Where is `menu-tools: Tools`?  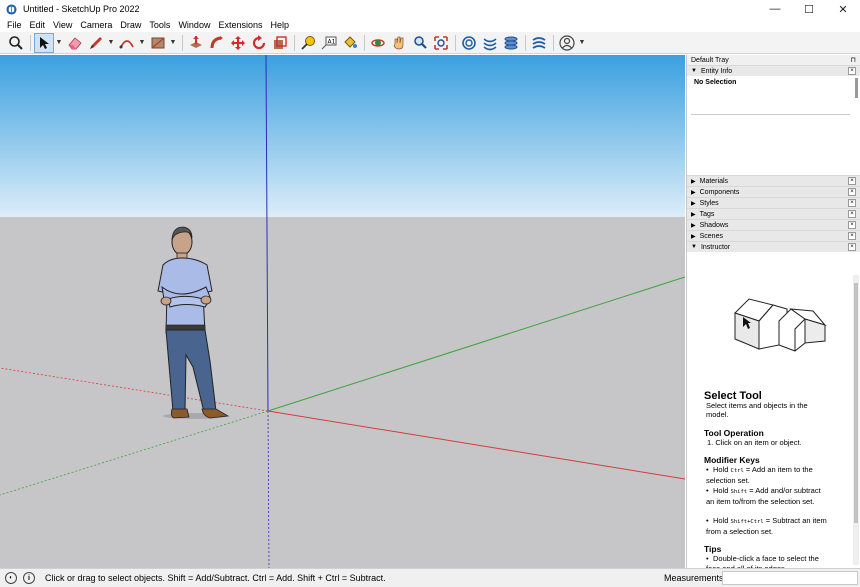 menu-tools: Tools is located at coordinates (159, 25).